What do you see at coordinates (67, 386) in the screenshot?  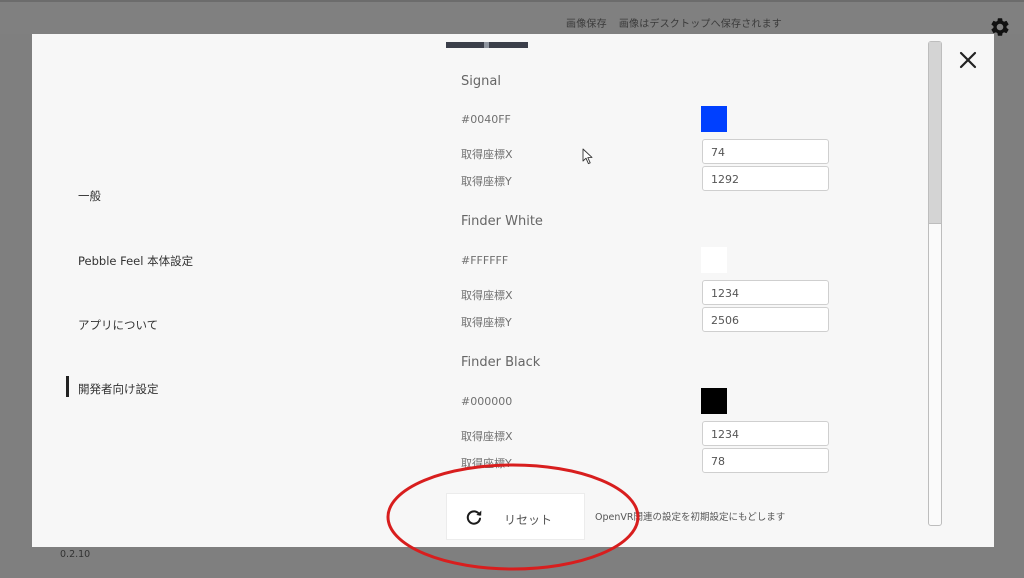 I see `nav-active-indicator` at bounding box center [67, 386].